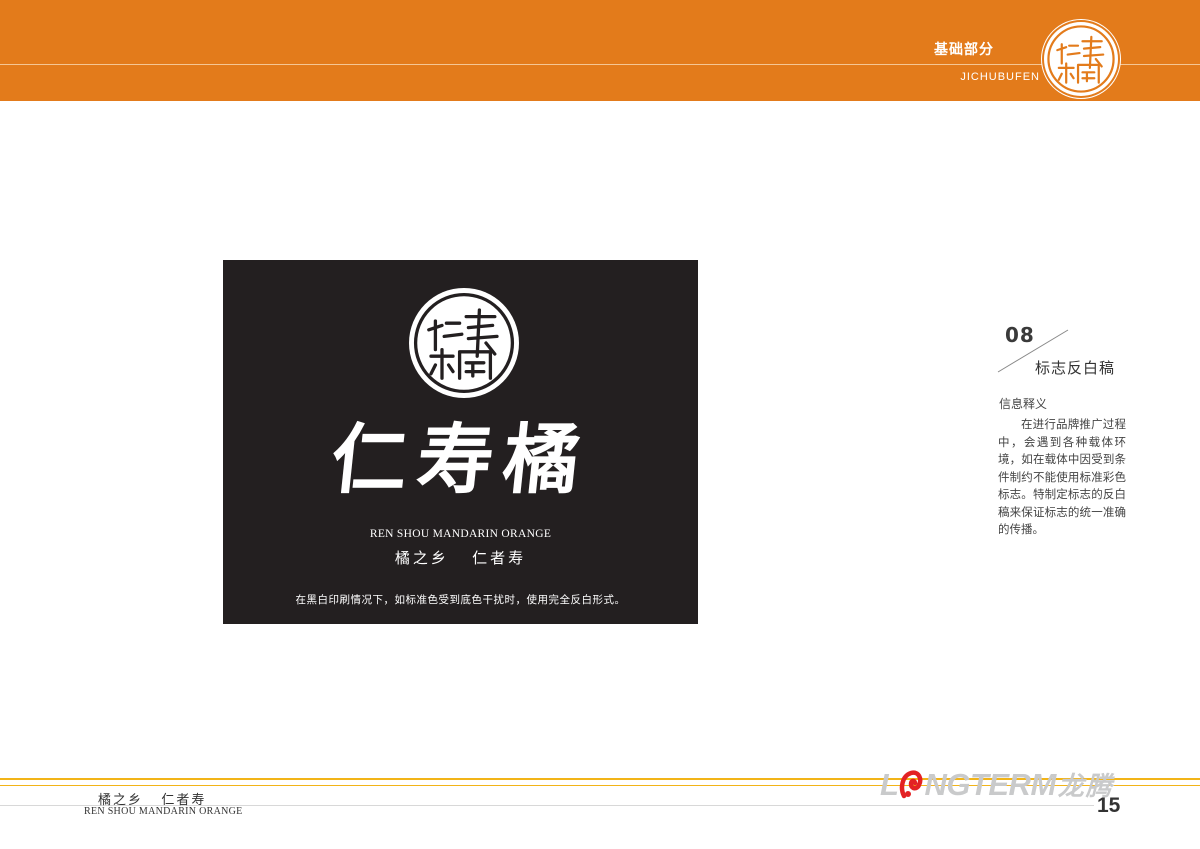 This screenshot has width=1200, height=849. What do you see at coordinates (990, 784) in the screenshot?
I see `company-logo-suffix: NGTERM` at bounding box center [990, 784].